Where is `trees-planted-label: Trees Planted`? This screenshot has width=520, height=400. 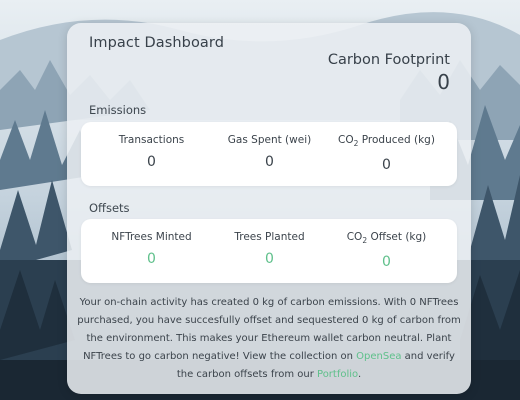
trees-planted-label: Trees Planted is located at coordinates (269, 237).